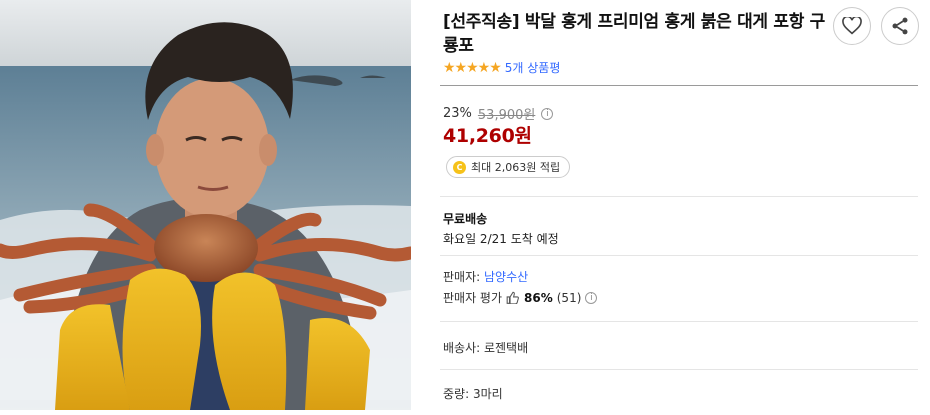 This screenshot has height=415, width=930. I want to click on review-count-link: 5개 상품평, so click(533, 67).